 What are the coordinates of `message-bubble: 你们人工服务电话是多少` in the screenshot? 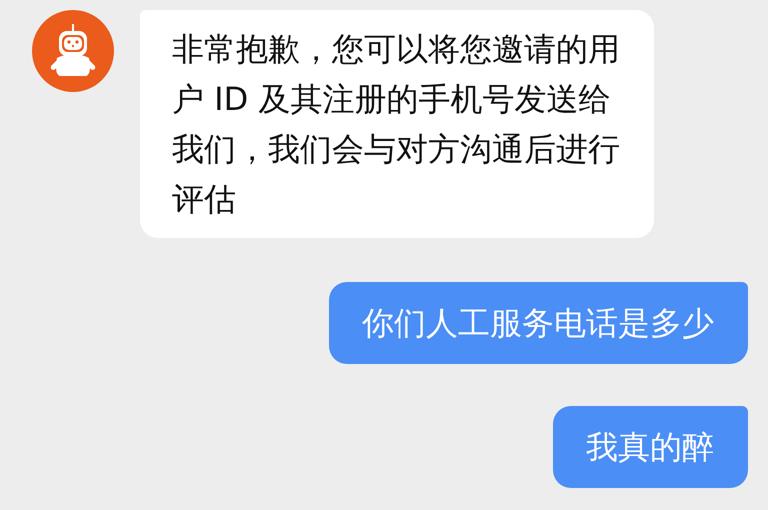 It's located at (538, 323).